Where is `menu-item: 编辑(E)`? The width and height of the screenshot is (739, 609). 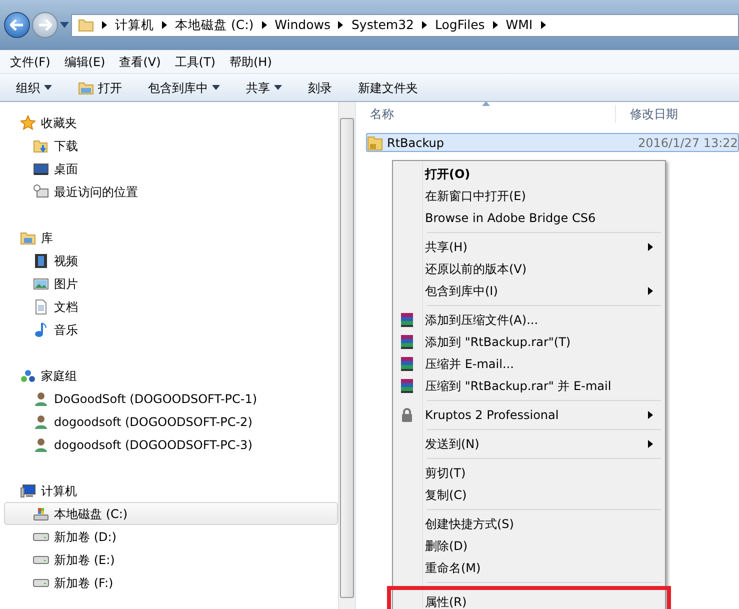 menu-item: 编辑(E) is located at coordinates (85, 61).